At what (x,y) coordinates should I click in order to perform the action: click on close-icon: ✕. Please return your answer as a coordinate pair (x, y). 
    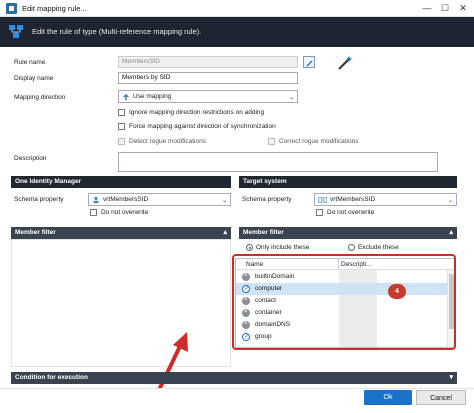
    Looking at the image, I should click on (463, 8).